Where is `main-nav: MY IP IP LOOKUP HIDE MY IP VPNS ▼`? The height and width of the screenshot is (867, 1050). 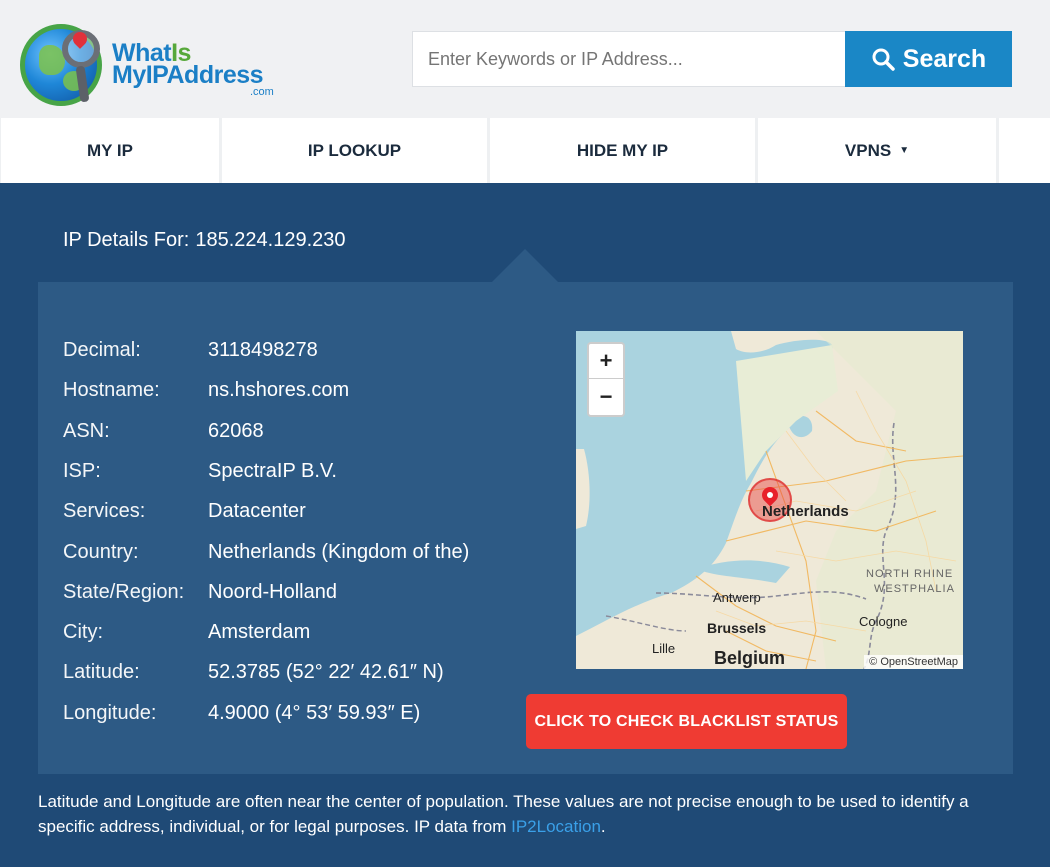
main-nav: MY IP IP LOOKUP HIDE MY IP VPNS ▼ is located at coordinates (525, 150).